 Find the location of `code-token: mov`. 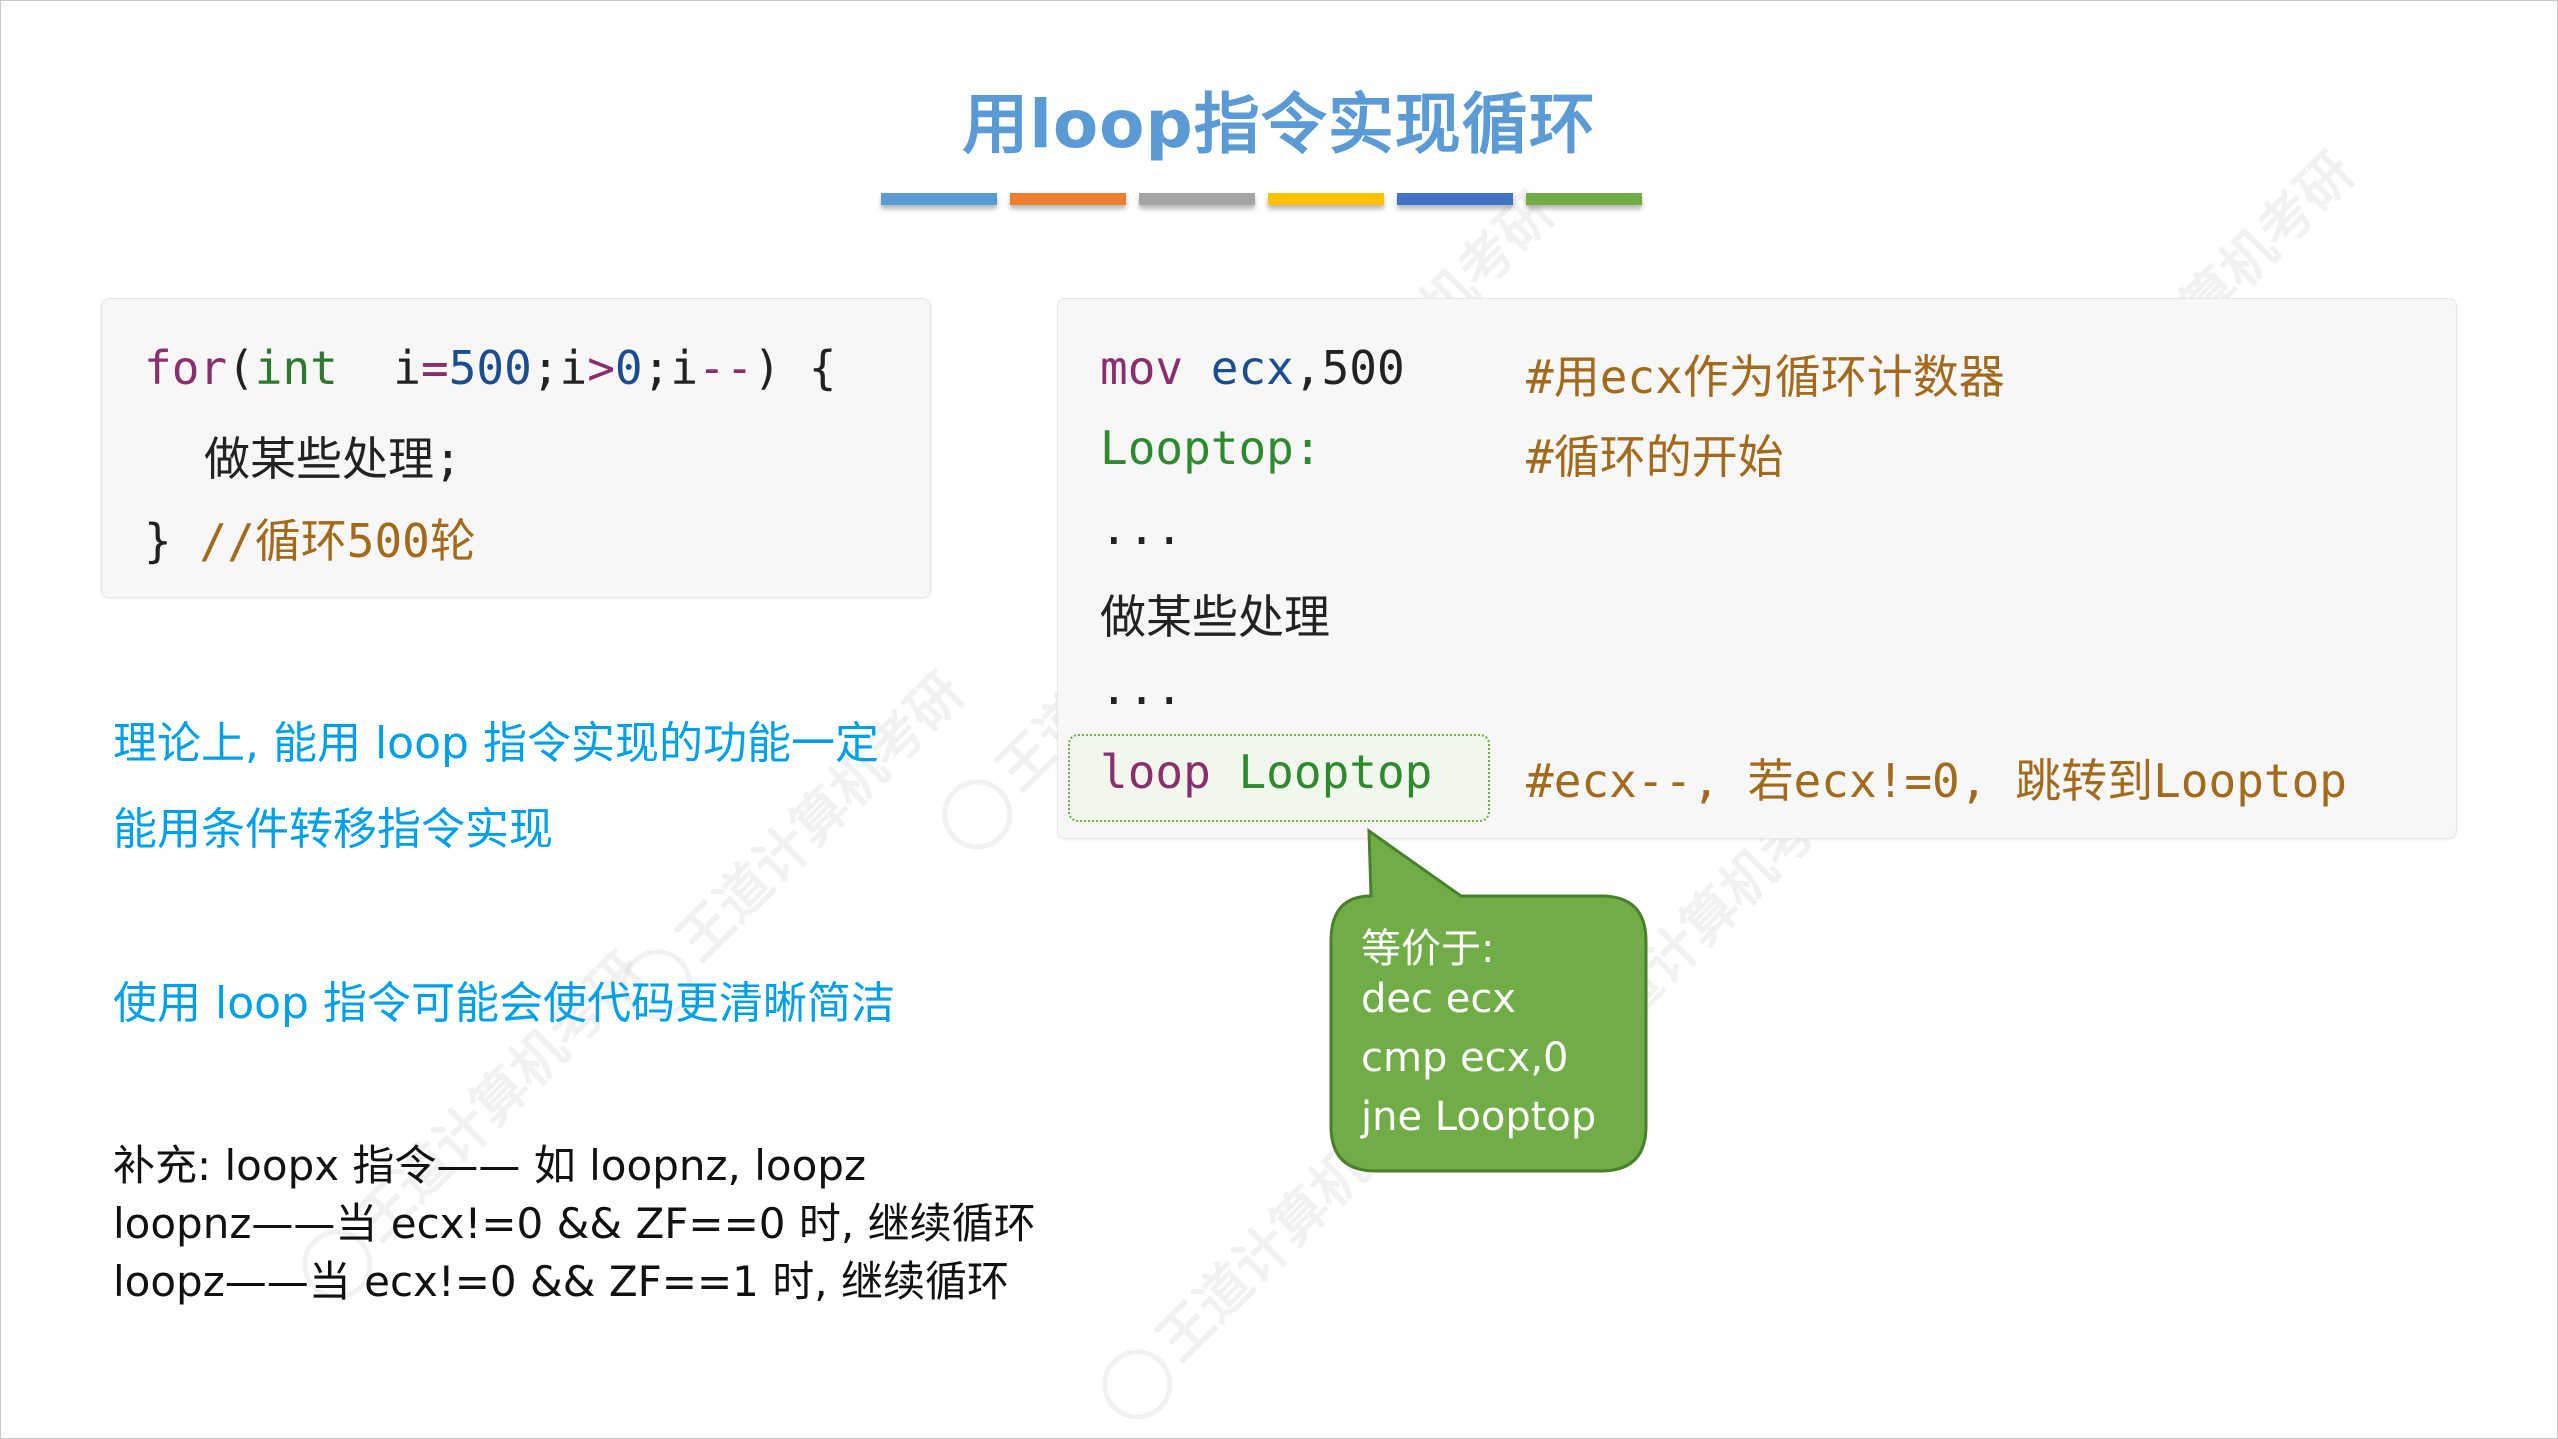

code-token: mov is located at coordinates (1142, 368).